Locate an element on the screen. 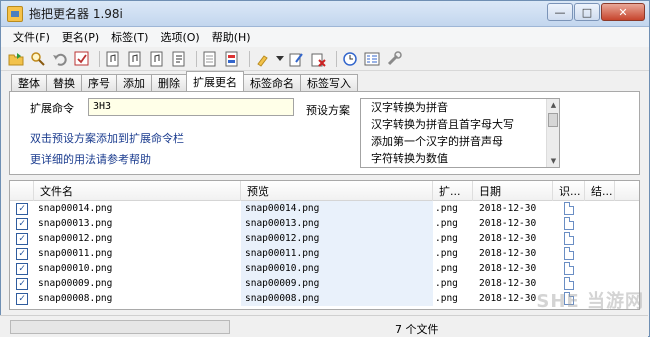 This screenshot has height=337, width=650. window-controls: — □ ✕ is located at coordinates (595, 12).